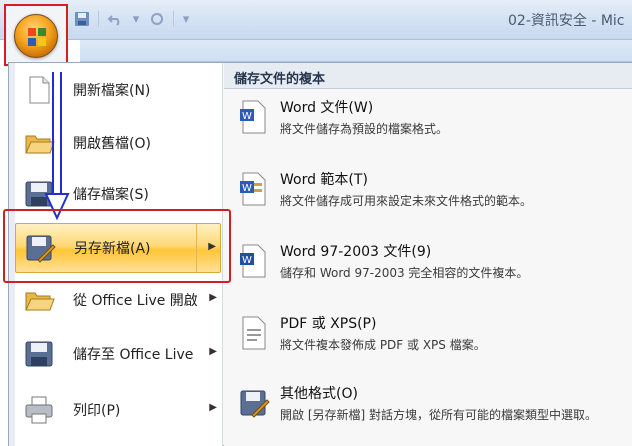  I want to click on menu-item-print: 列印(P) ▶, so click(118, 410).